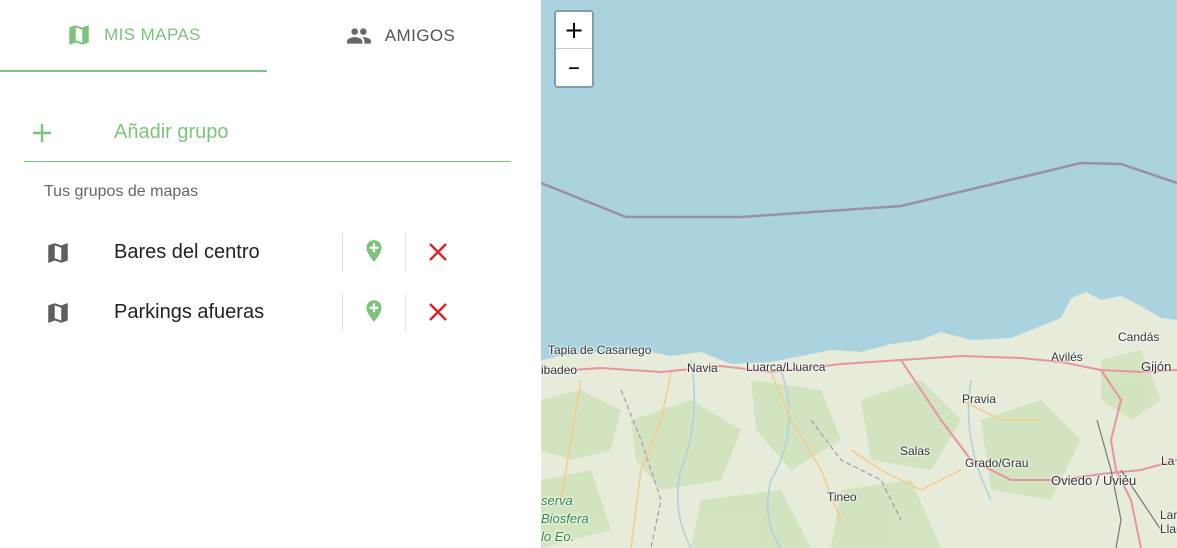 Image resolution: width=1177 pixels, height=548 pixels. What do you see at coordinates (558, 536) in the screenshot?
I see `place-label: lo Eo.` at bounding box center [558, 536].